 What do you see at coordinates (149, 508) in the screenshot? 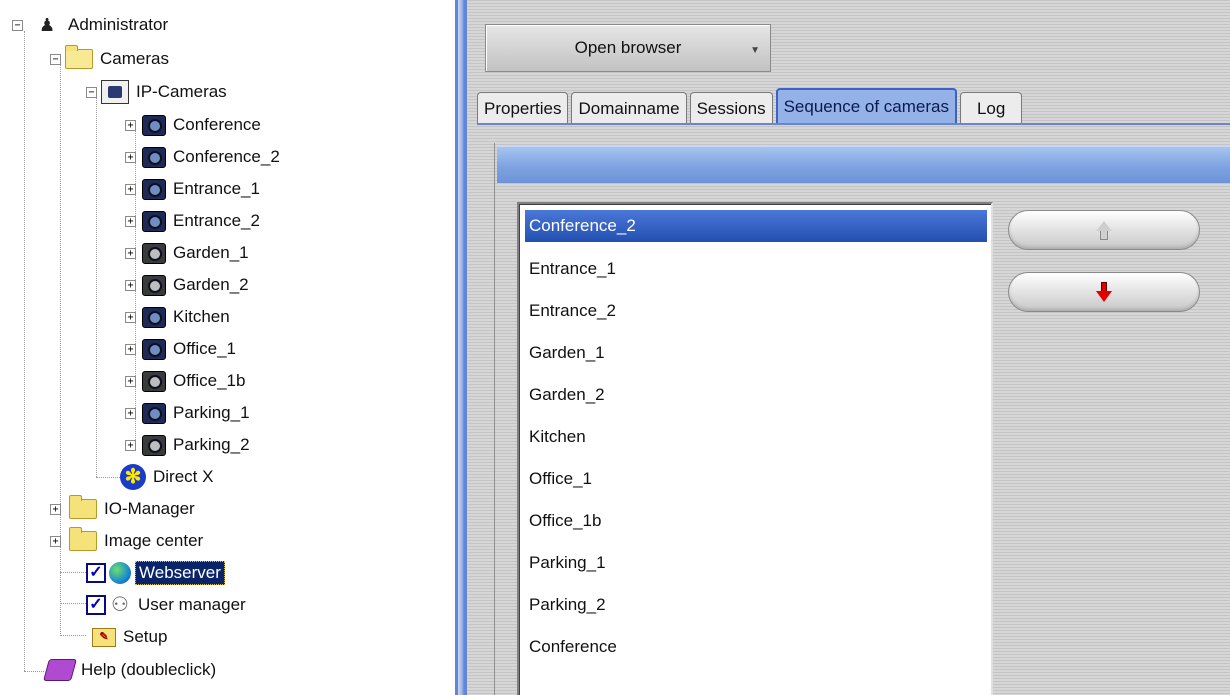
I see `tree-label-io-manager: IO-Manager` at bounding box center [149, 508].